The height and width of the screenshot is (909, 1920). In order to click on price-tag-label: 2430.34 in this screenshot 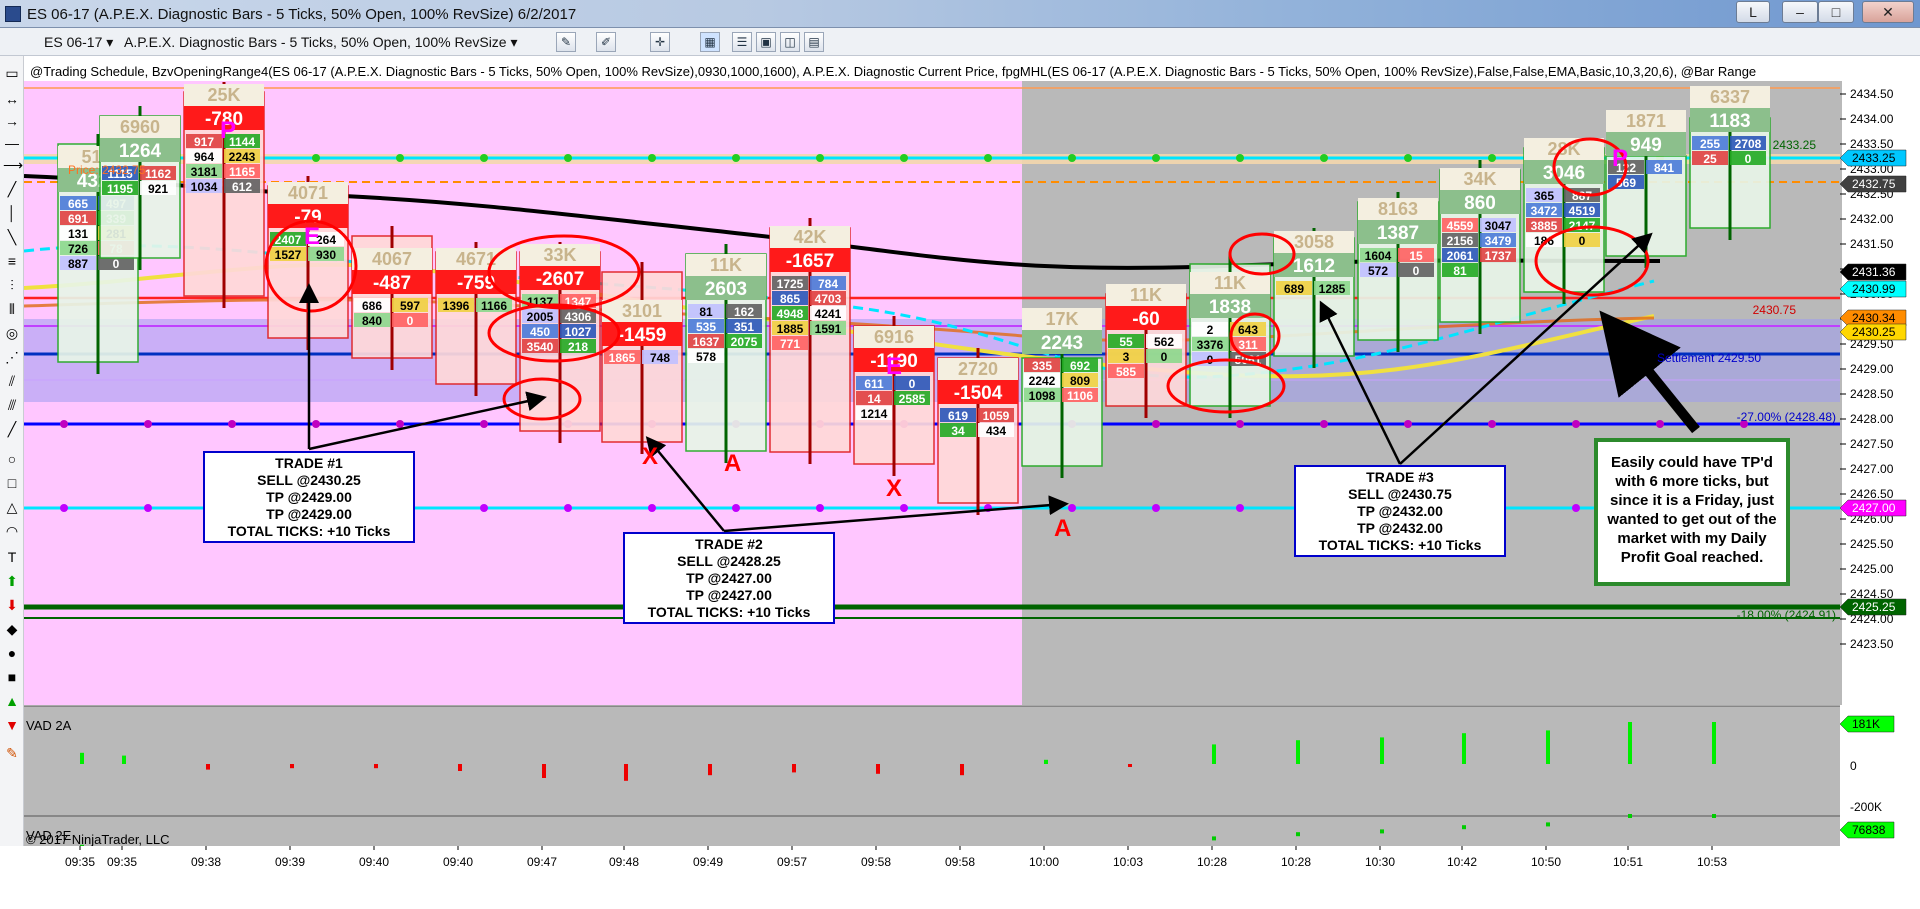, I will do `click(1874, 318)`.